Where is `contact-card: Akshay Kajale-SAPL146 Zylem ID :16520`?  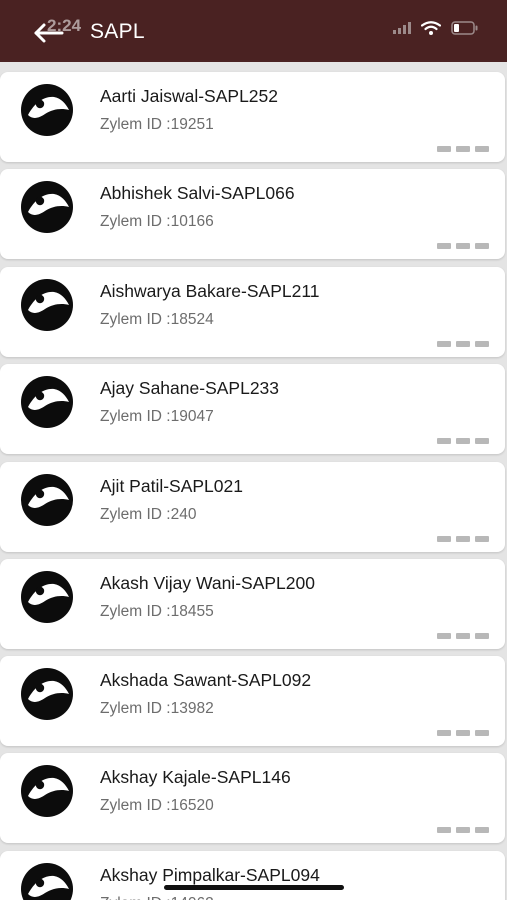
contact-card: Akshay Kajale-SAPL146 Zylem ID :16520 is located at coordinates (252, 798).